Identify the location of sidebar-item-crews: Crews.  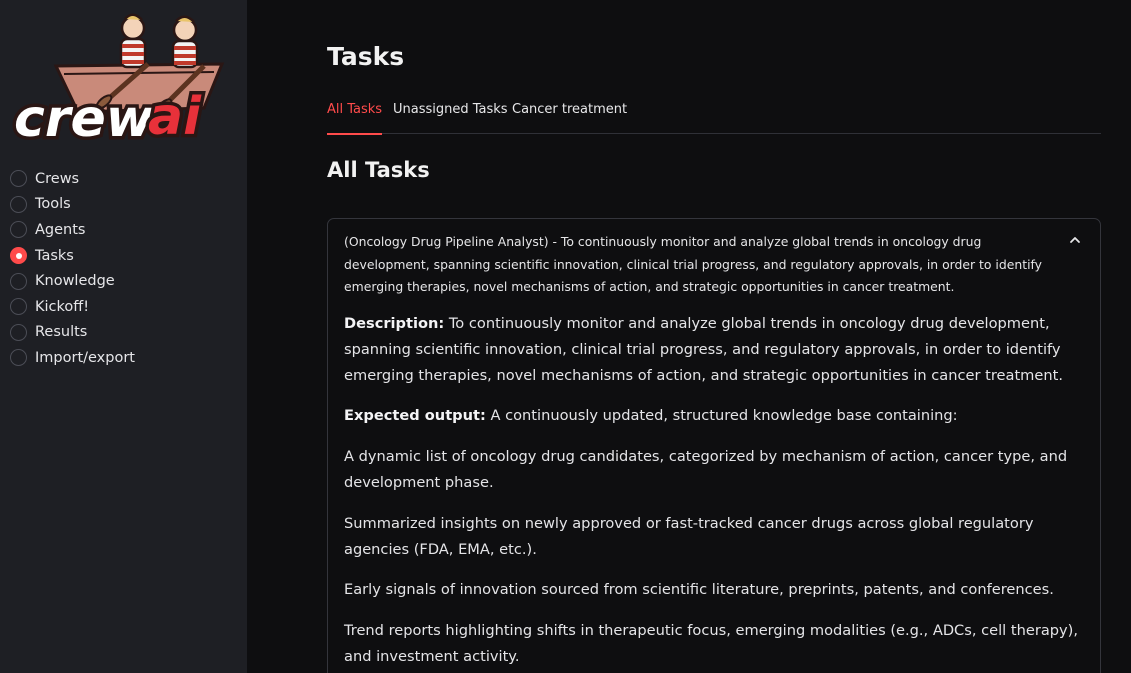
(72, 179).